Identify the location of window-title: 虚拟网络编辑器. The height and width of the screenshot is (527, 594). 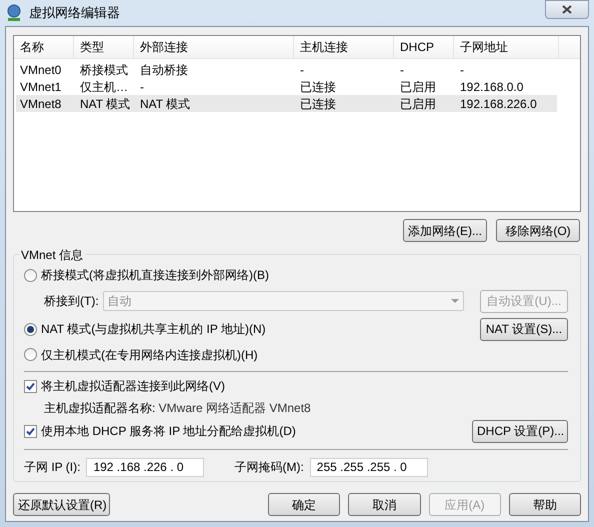
(74, 13).